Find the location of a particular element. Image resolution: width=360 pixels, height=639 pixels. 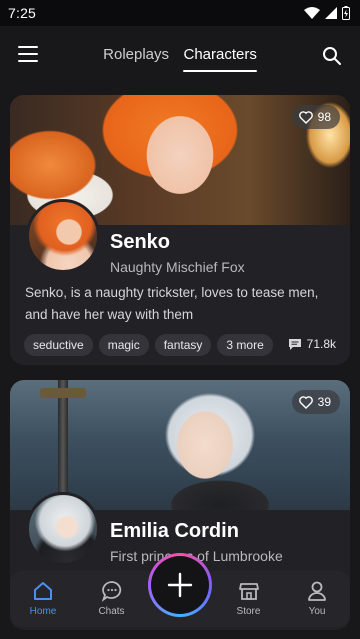

nav-you: You is located at coordinates (317, 599).